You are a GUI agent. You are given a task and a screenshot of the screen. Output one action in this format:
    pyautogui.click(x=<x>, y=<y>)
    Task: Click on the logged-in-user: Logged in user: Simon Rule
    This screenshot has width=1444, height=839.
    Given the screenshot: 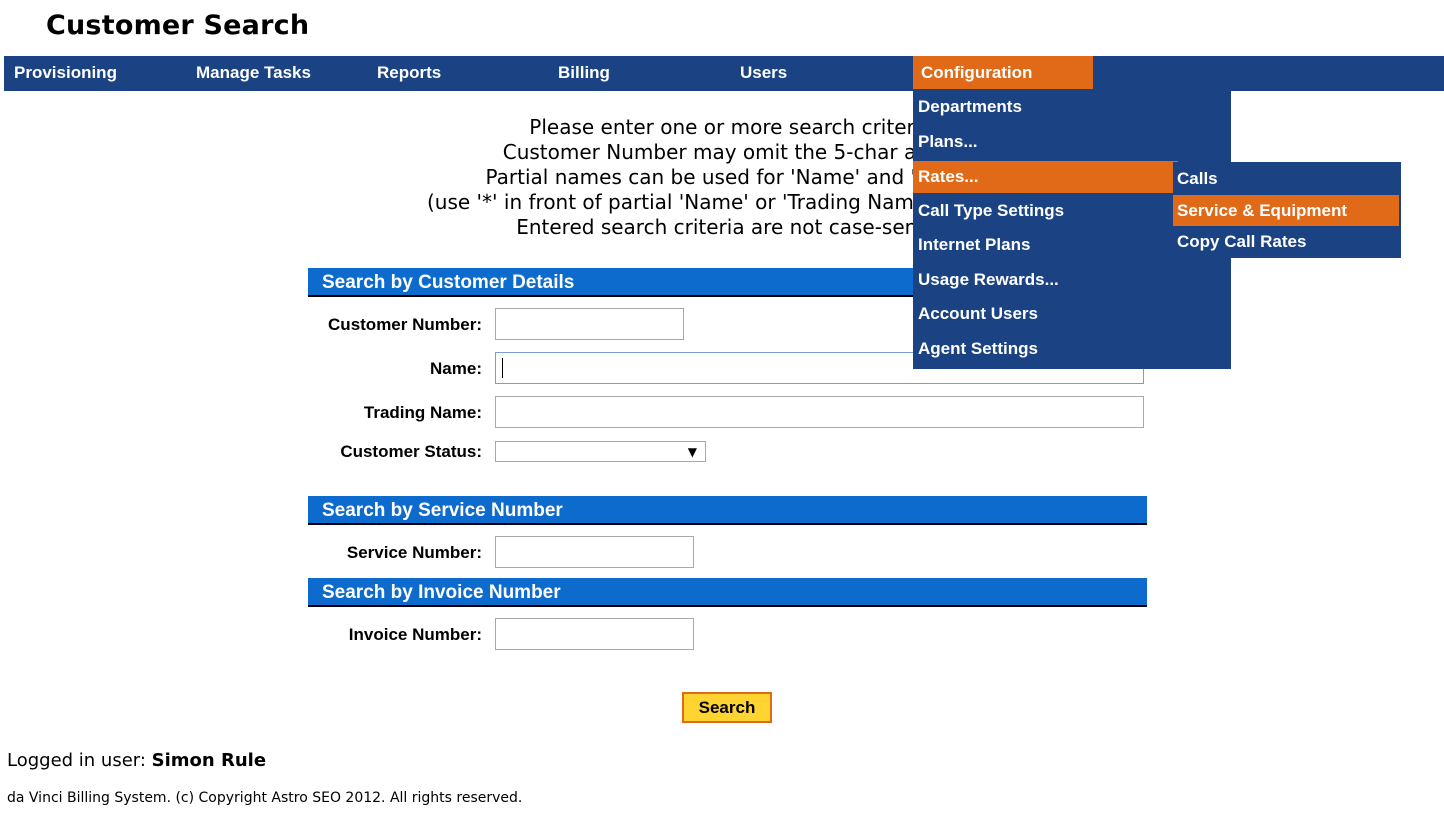 What is the action you would take?
    pyautogui.click(x=136, y=760)
    